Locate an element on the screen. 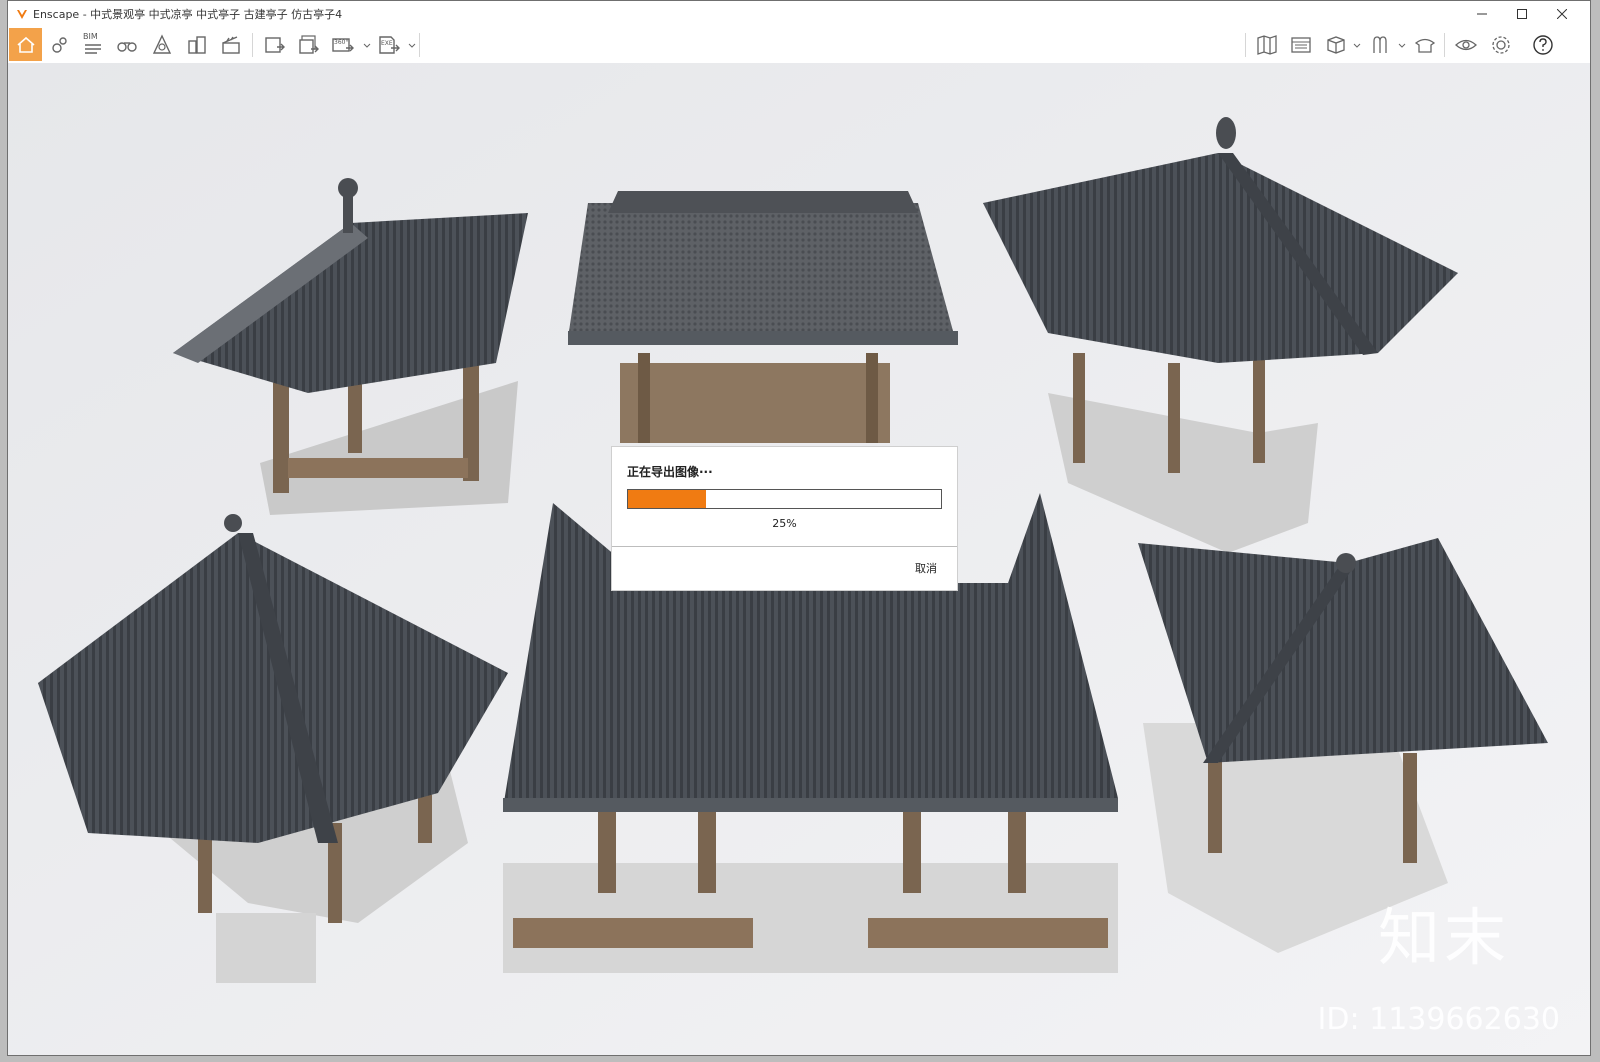 This screenshot has width=1600, height=1062. help-icon is located at coordinates (1543, 45).